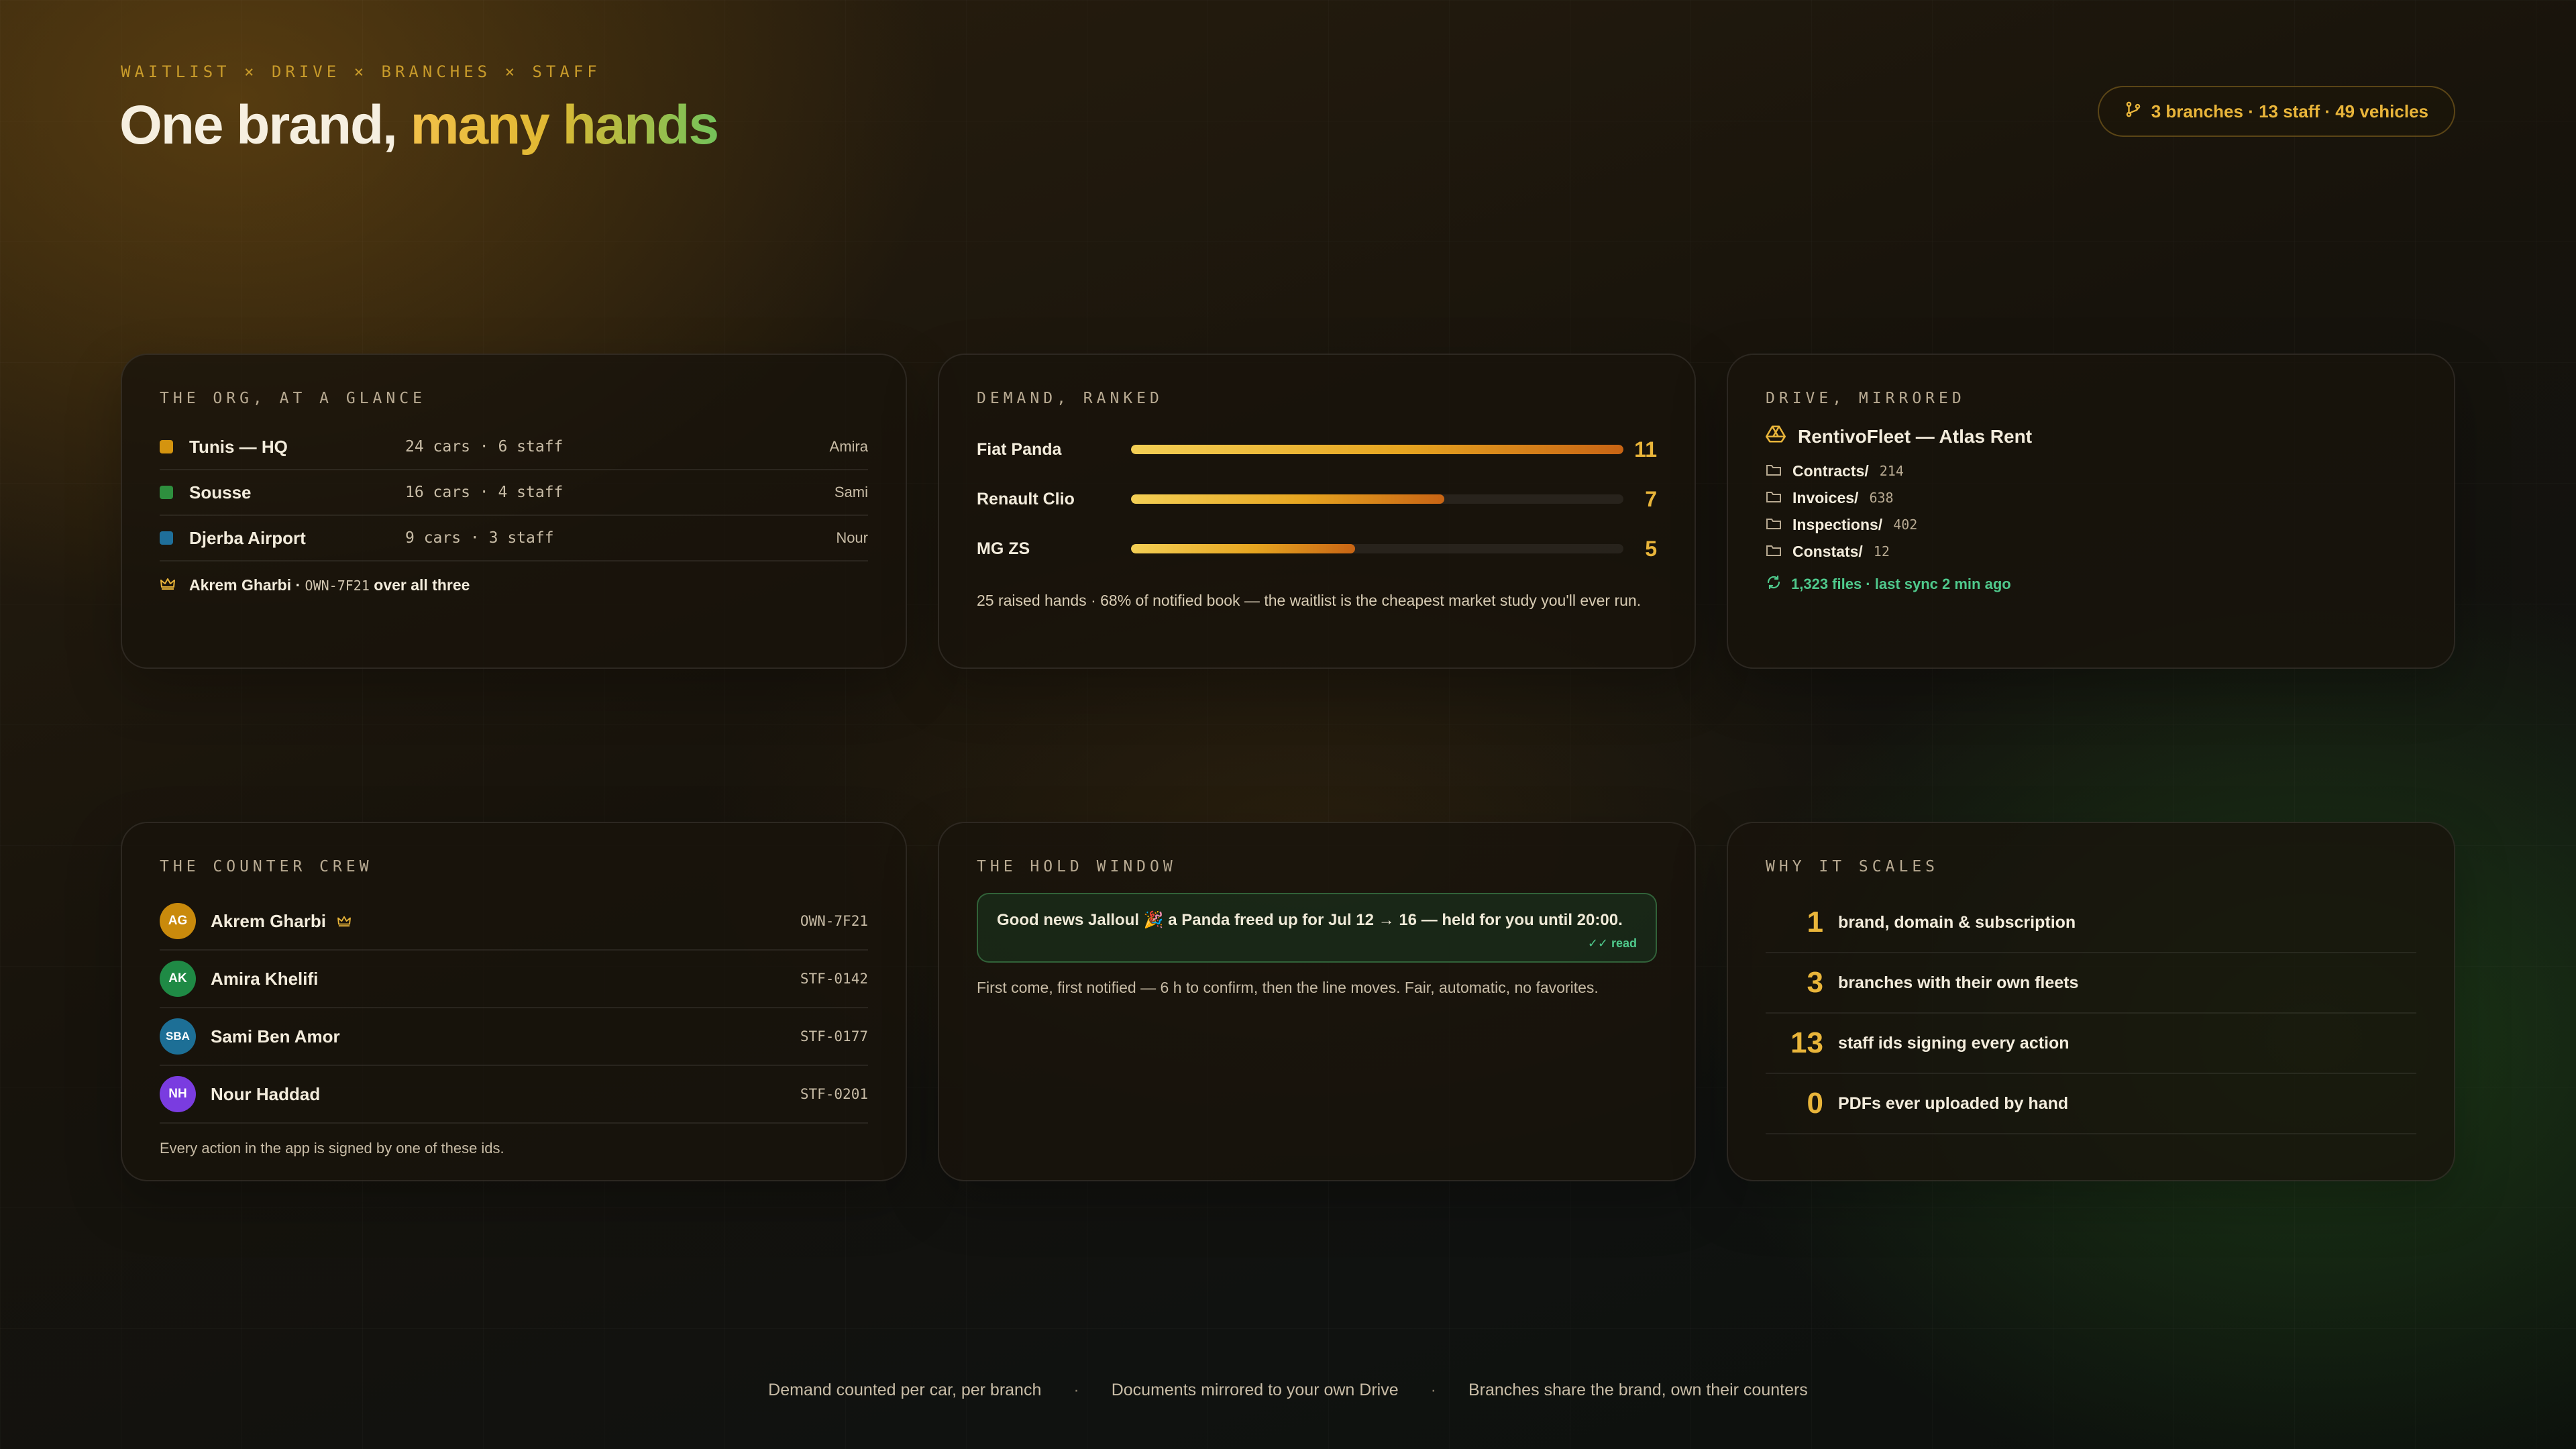  Describe the element at coordinates (178, 979) in the screenshot. I see `avatar: AK` at that location.